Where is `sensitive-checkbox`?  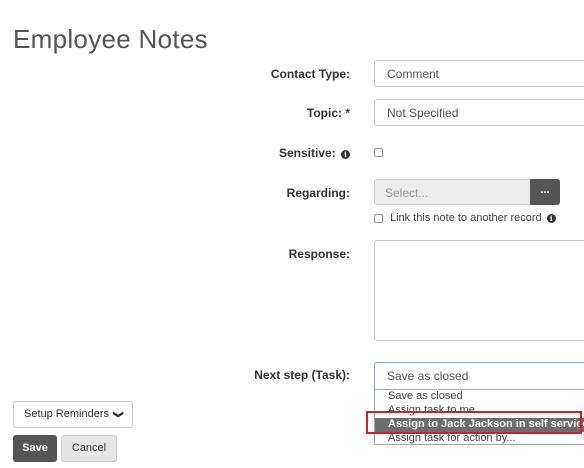
sensitive-checkbox is located at coordinates (378, 152).